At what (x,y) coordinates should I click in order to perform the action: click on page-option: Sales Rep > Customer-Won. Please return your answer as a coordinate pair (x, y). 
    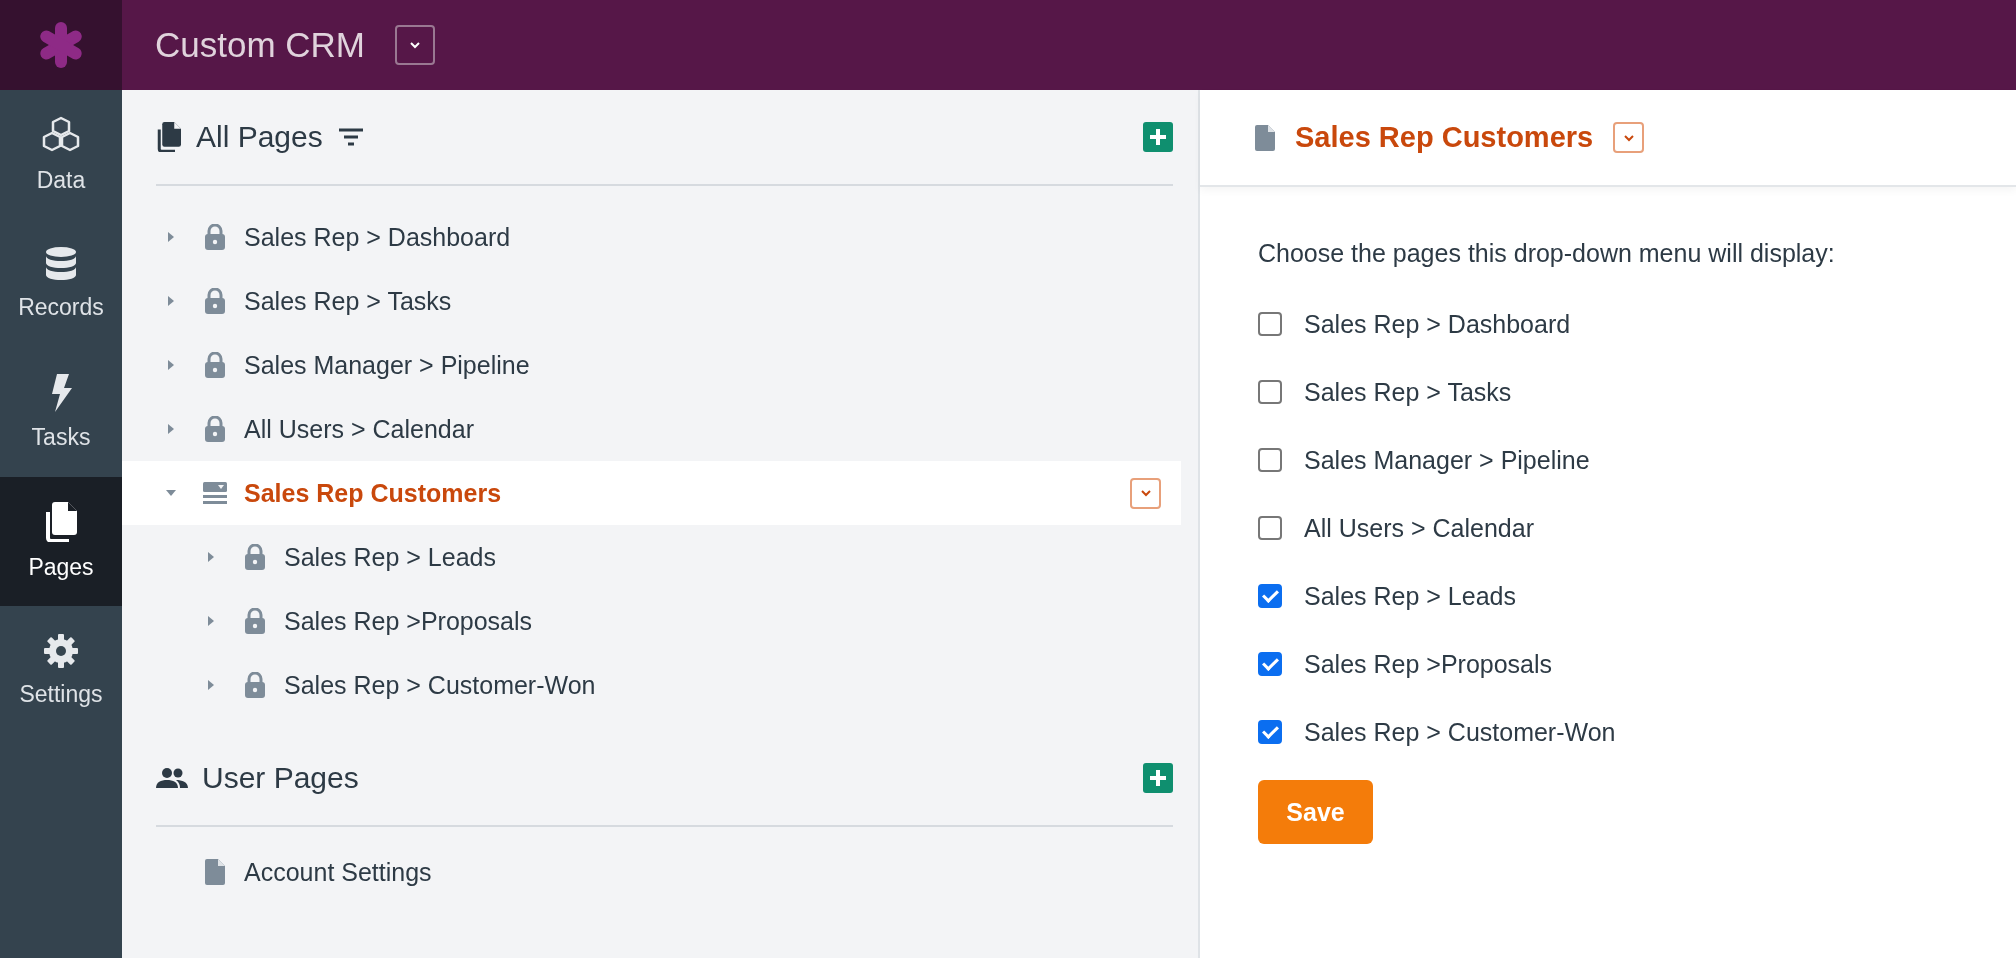
    Looking at the image, I should click on (1437, 732).